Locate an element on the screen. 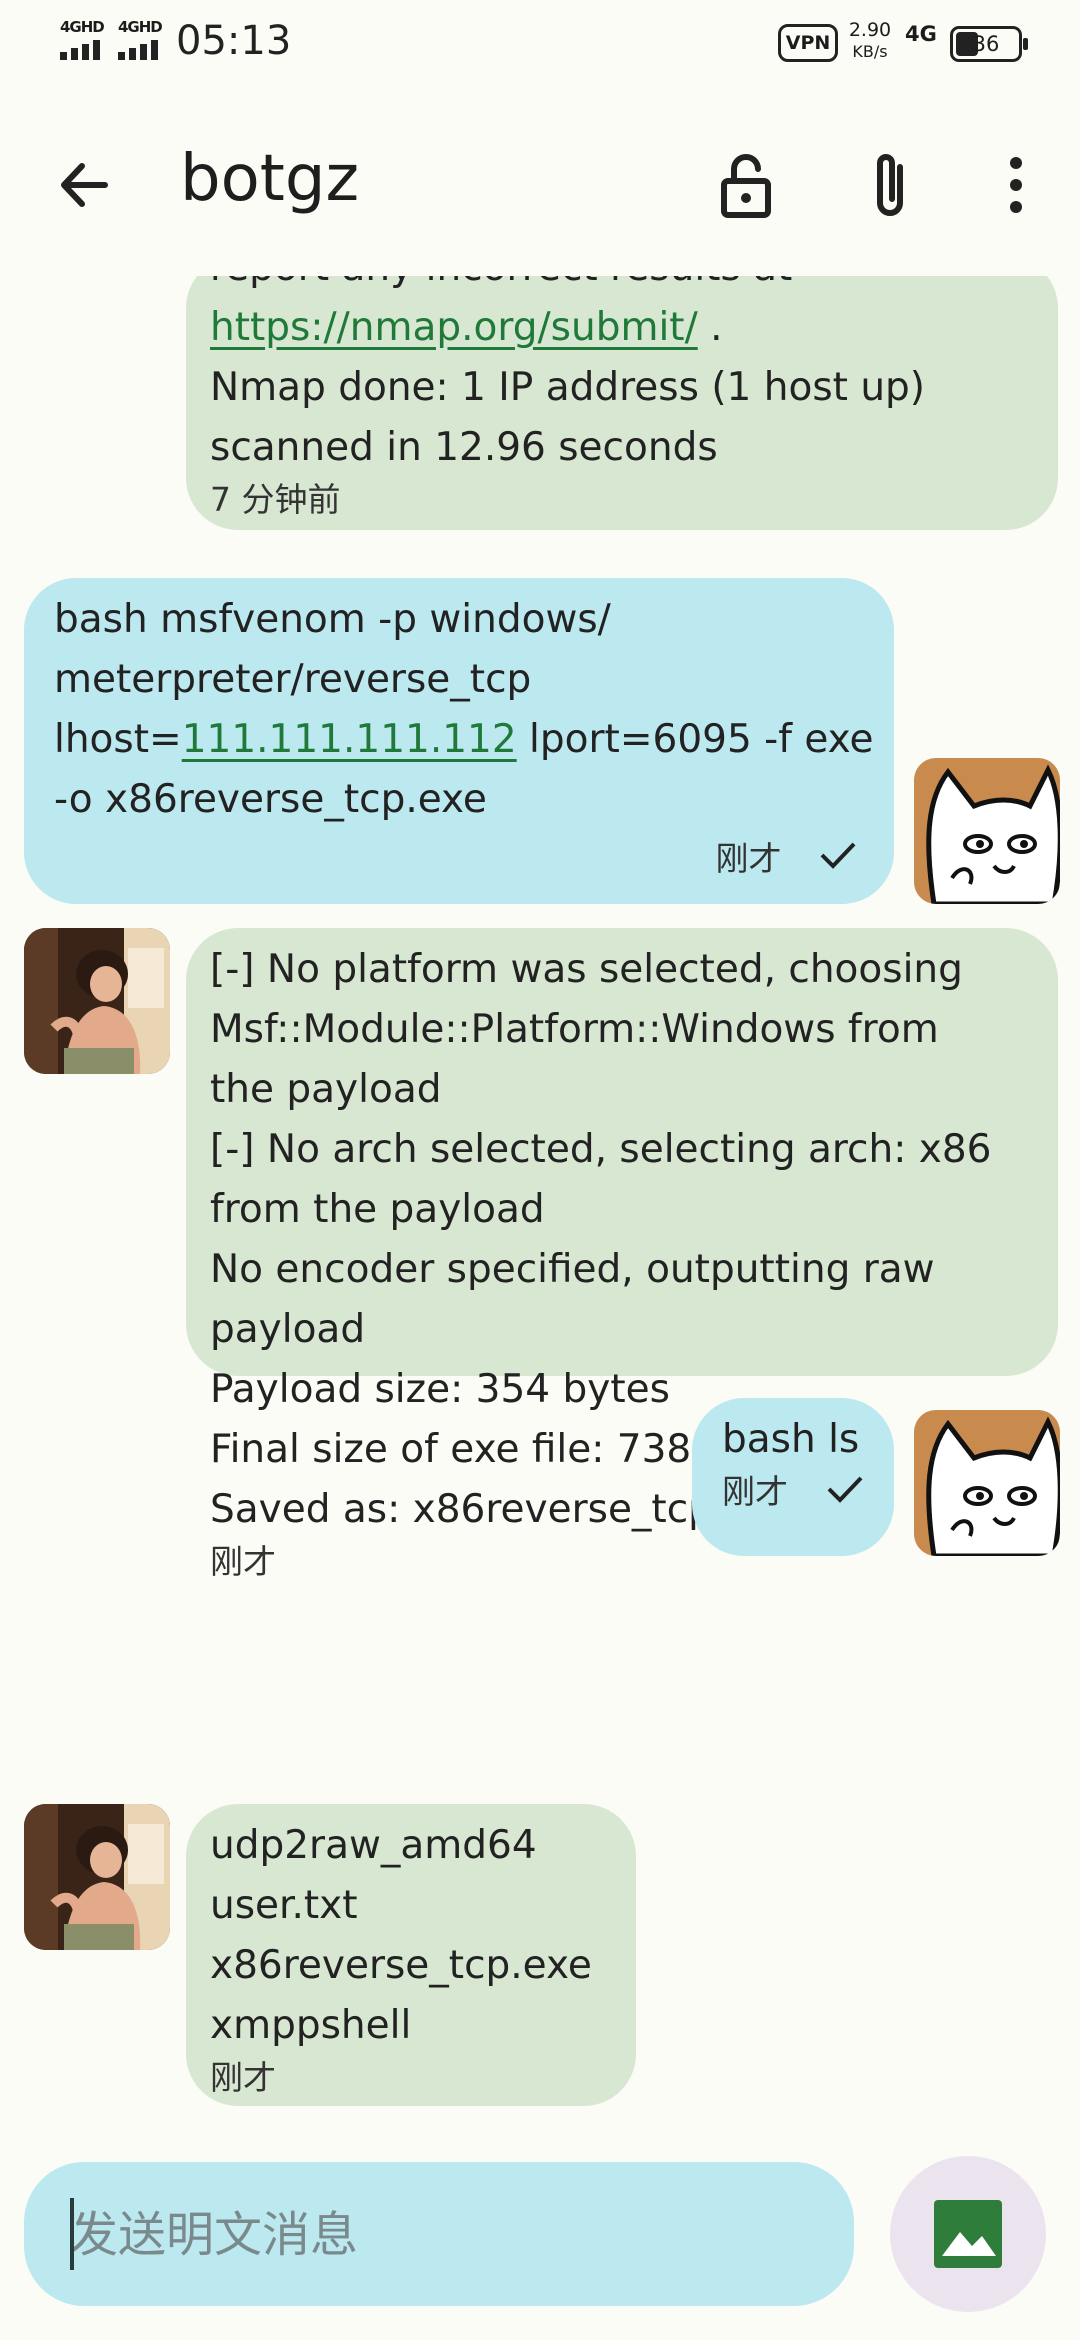  paperclip-icon is located at coordinates (892, 185).